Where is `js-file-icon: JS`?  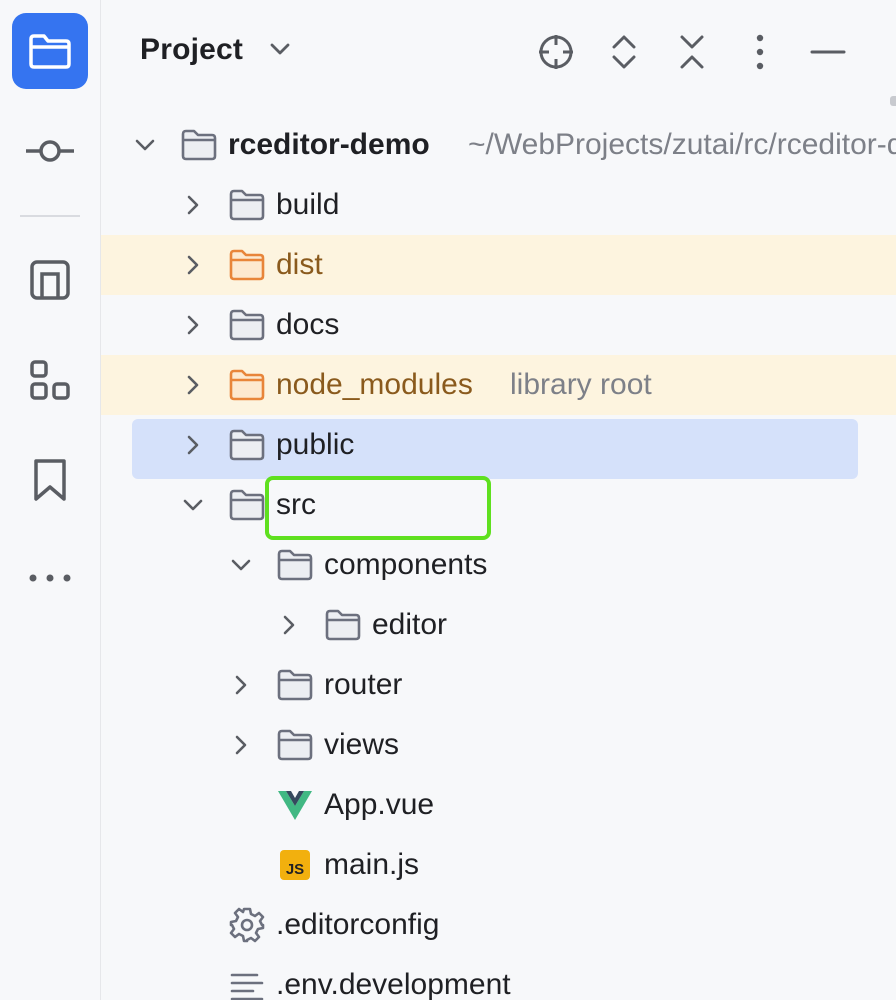 js-file-icon: JS is located at coordinates (295, 865).